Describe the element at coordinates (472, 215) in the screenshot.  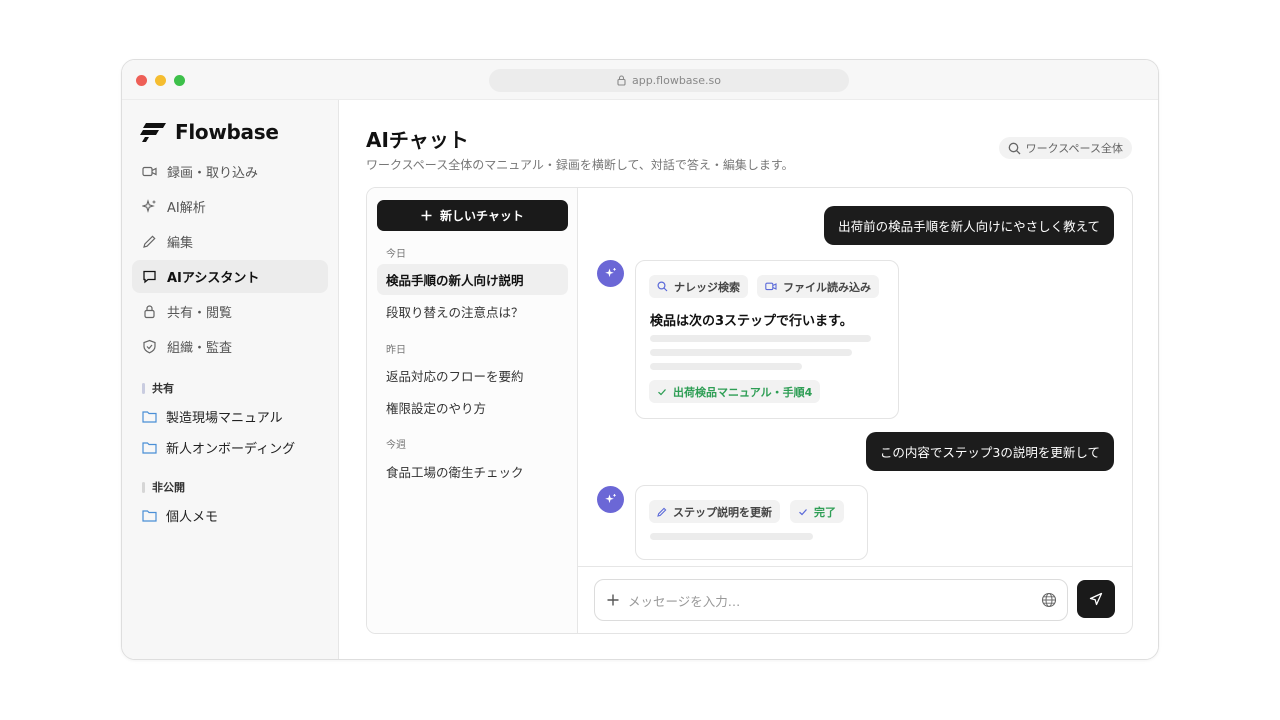
I see `new-chat-button: 新しいチャット` at that location.